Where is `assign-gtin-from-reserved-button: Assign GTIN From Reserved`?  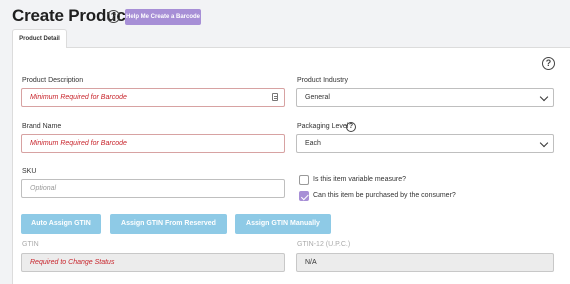
assign-gtin-from-reserved-button: Assign GTIN From Reserved is located at coordinates (168, 224).